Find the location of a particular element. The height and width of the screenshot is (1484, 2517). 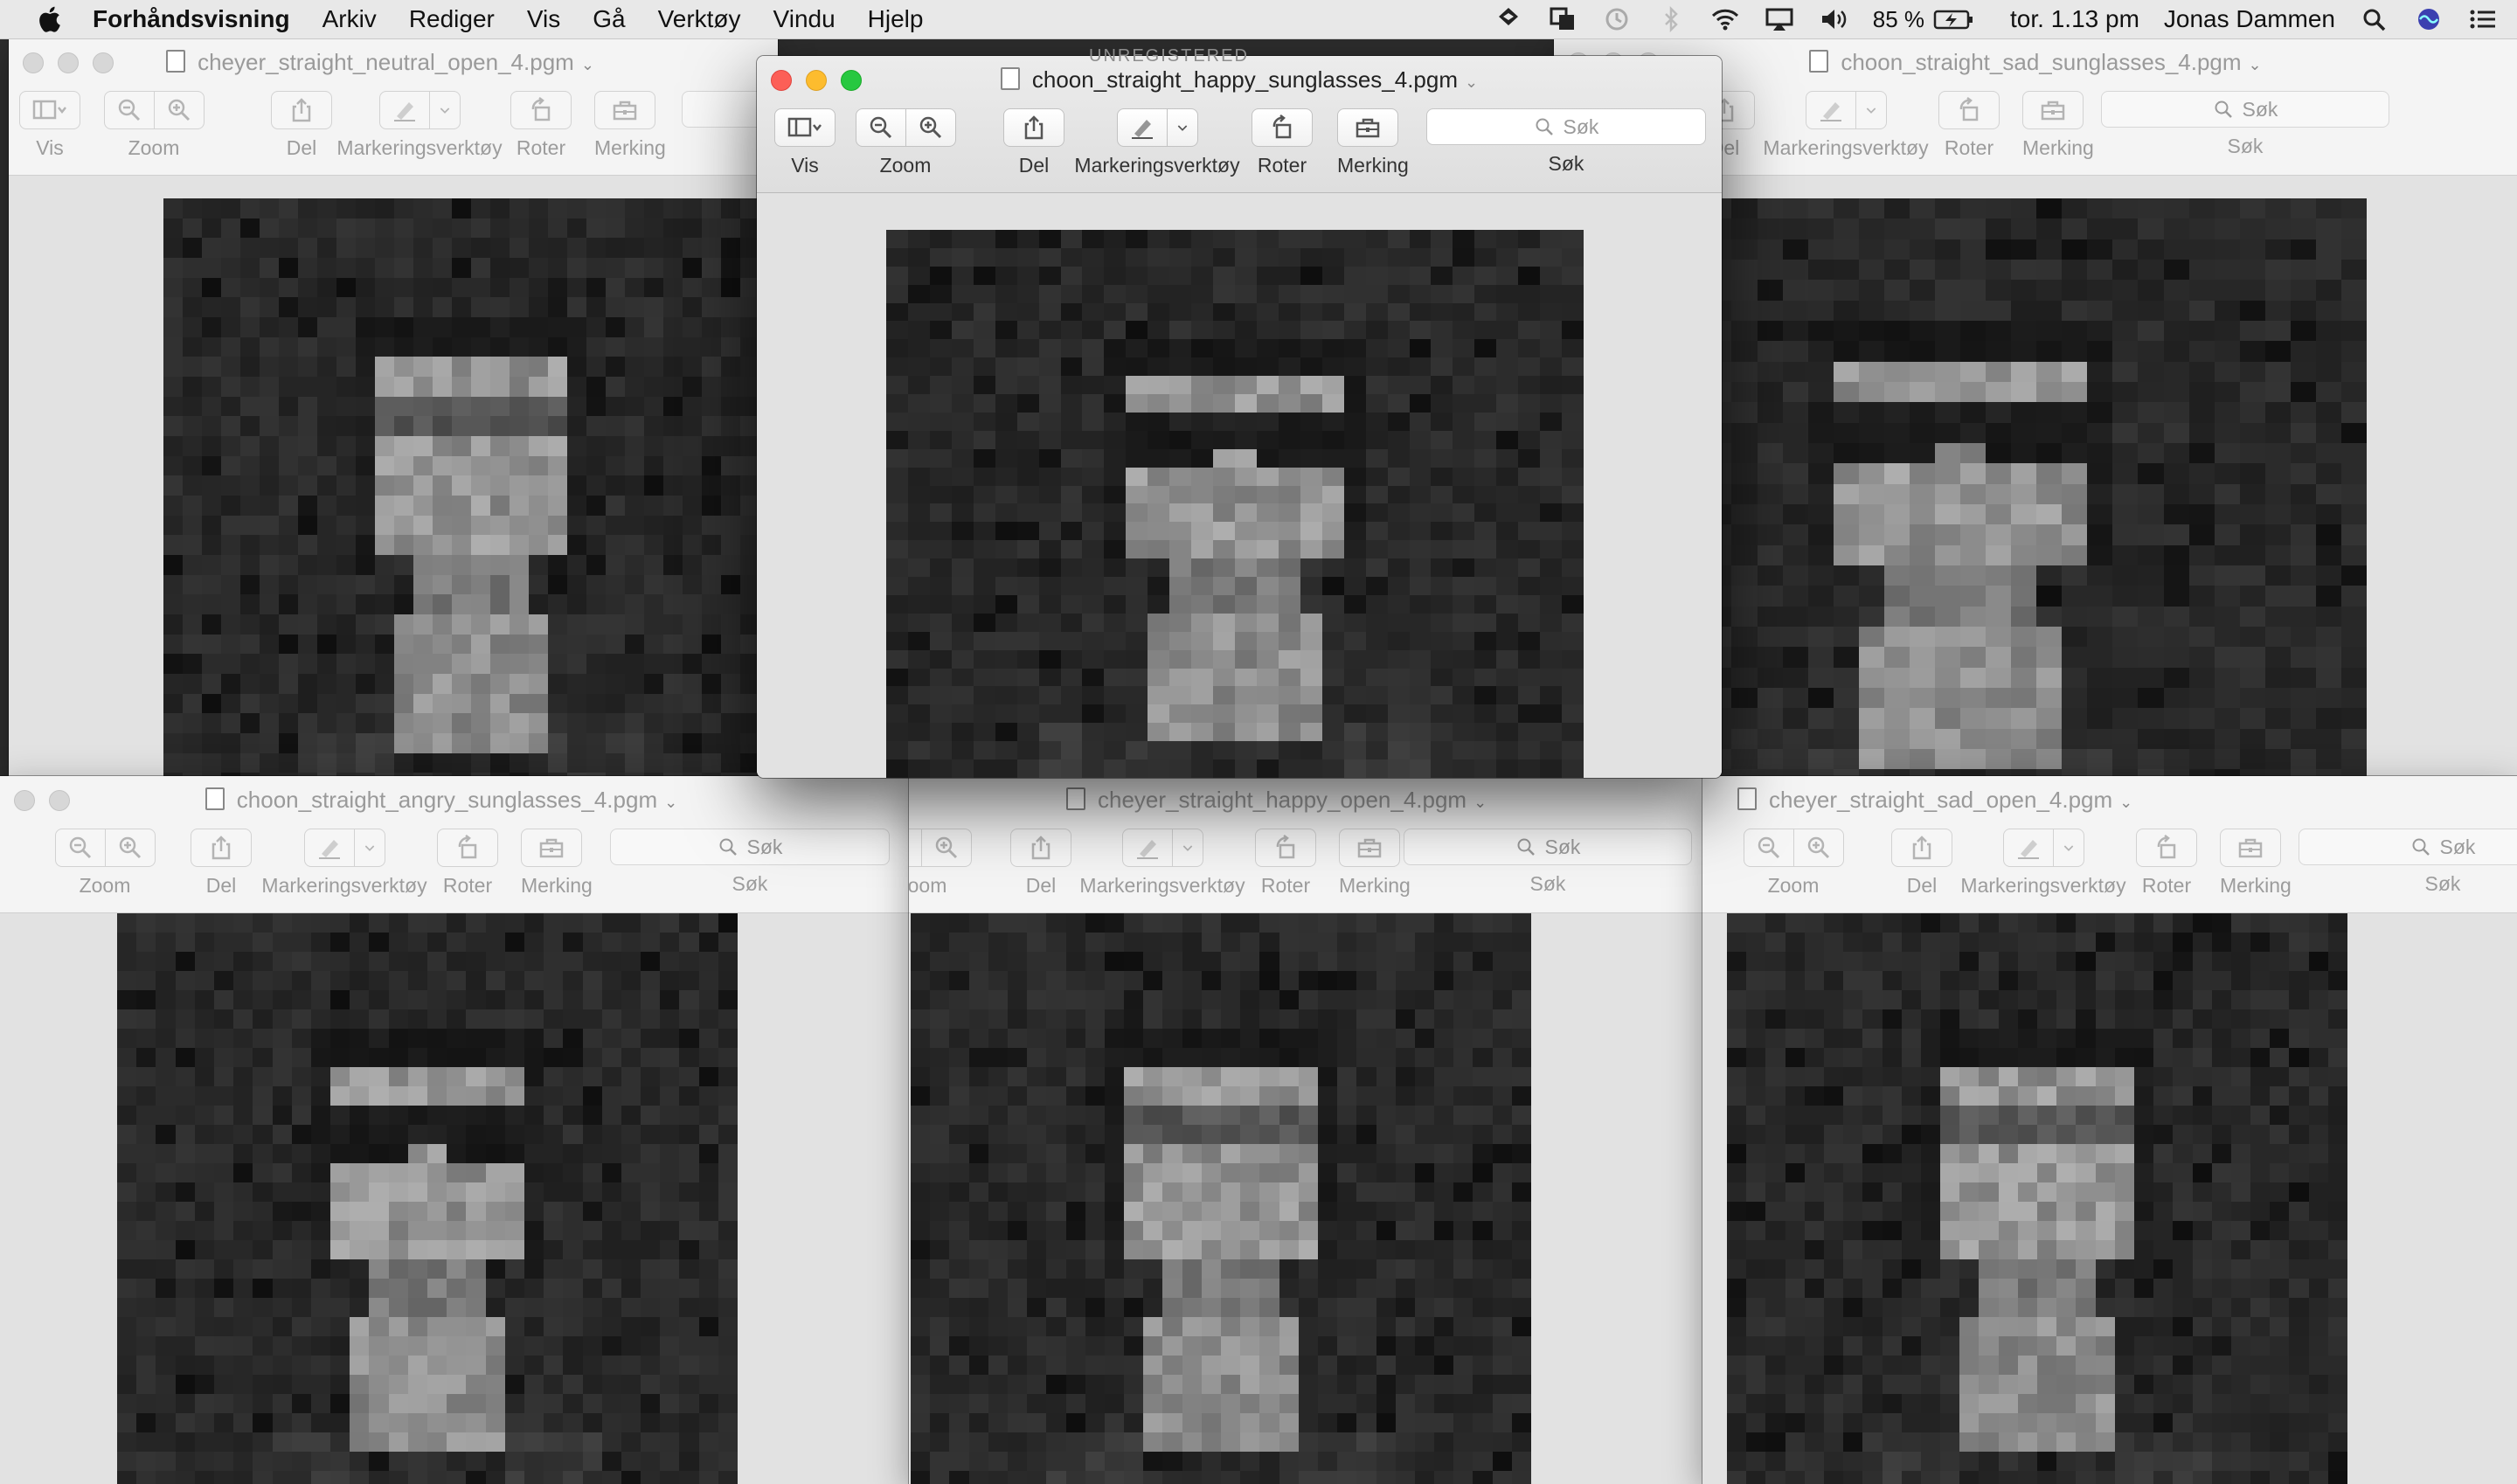

menu-verktoy: Verktøy is located at coordinates (699, 19).